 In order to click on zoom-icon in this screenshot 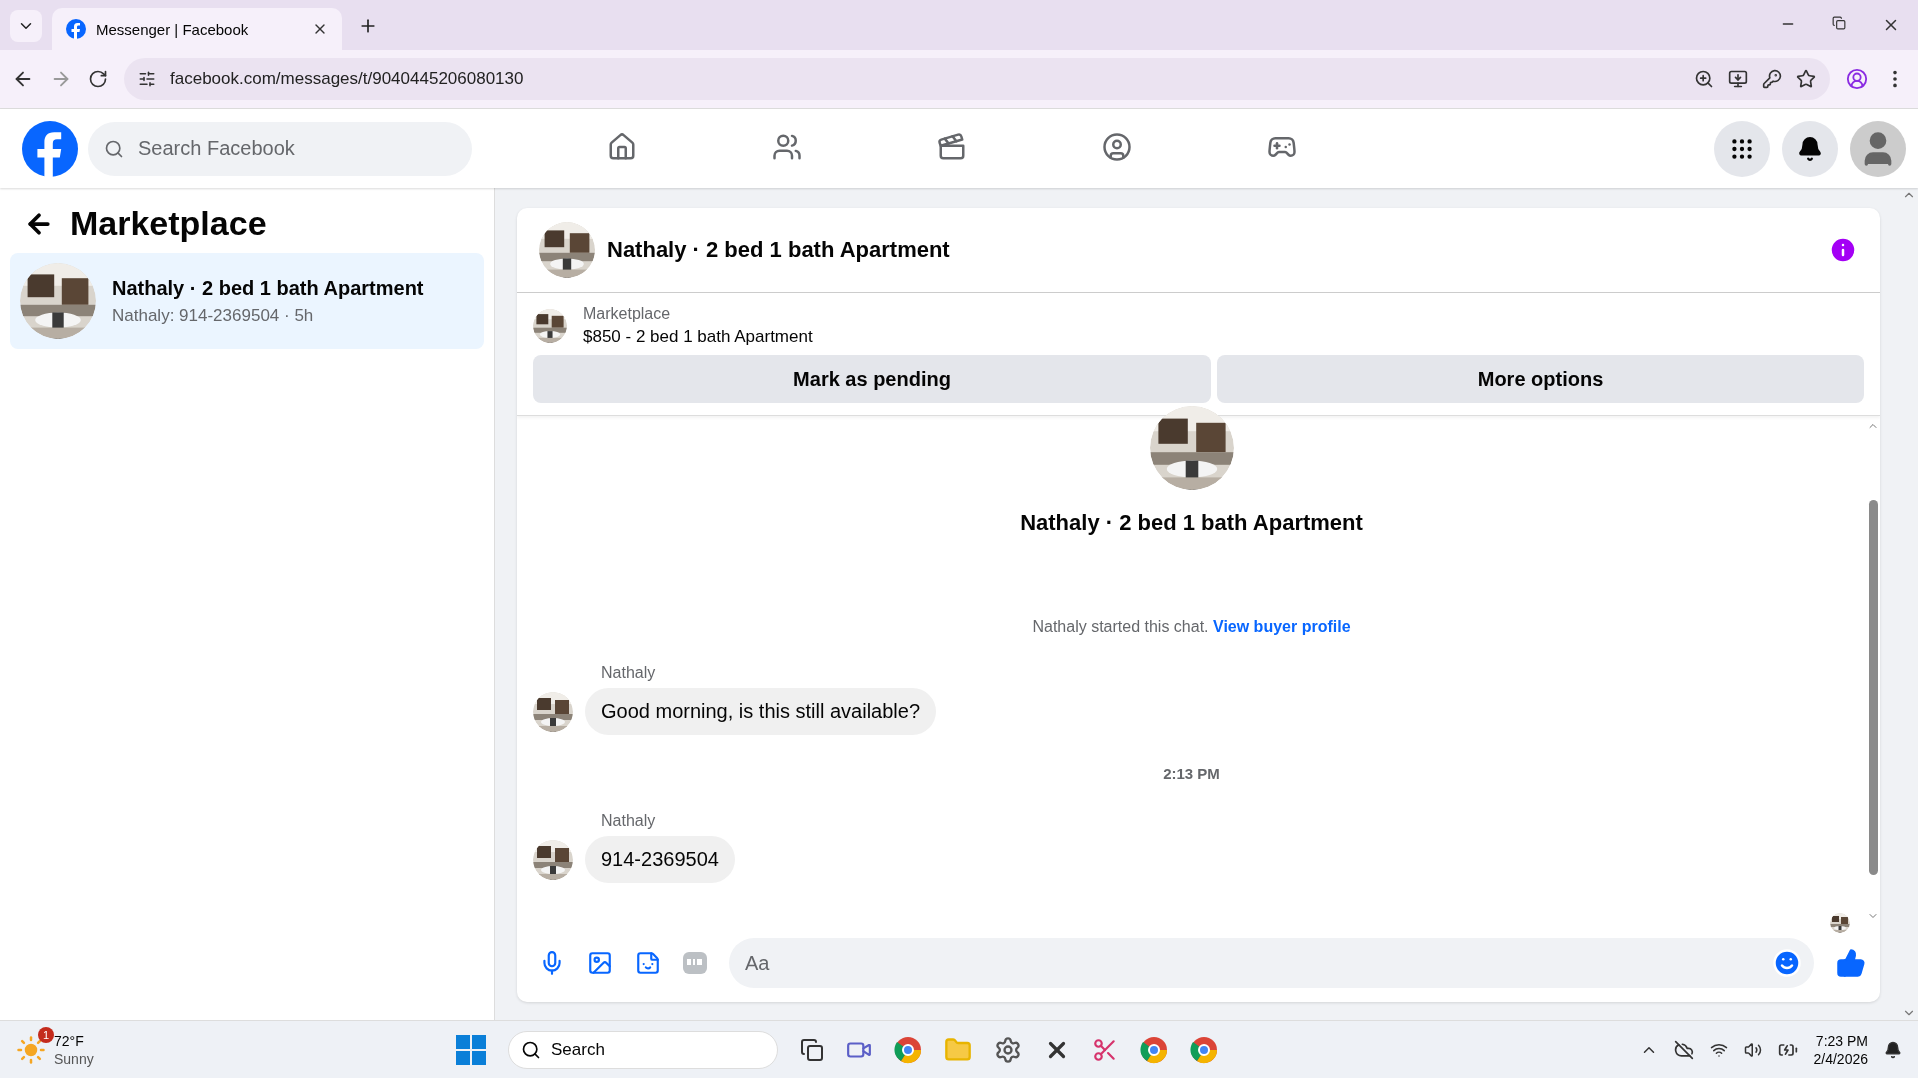, I will do `click(1704, 79)`.